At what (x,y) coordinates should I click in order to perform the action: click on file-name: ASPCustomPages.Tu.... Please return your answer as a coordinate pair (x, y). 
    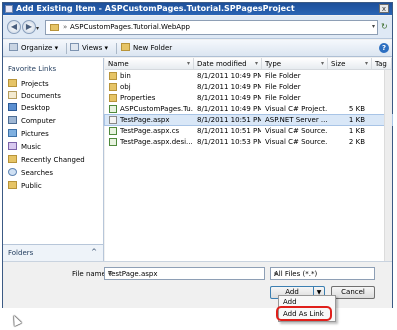
    Looking at the image, I should click on (156, 109).